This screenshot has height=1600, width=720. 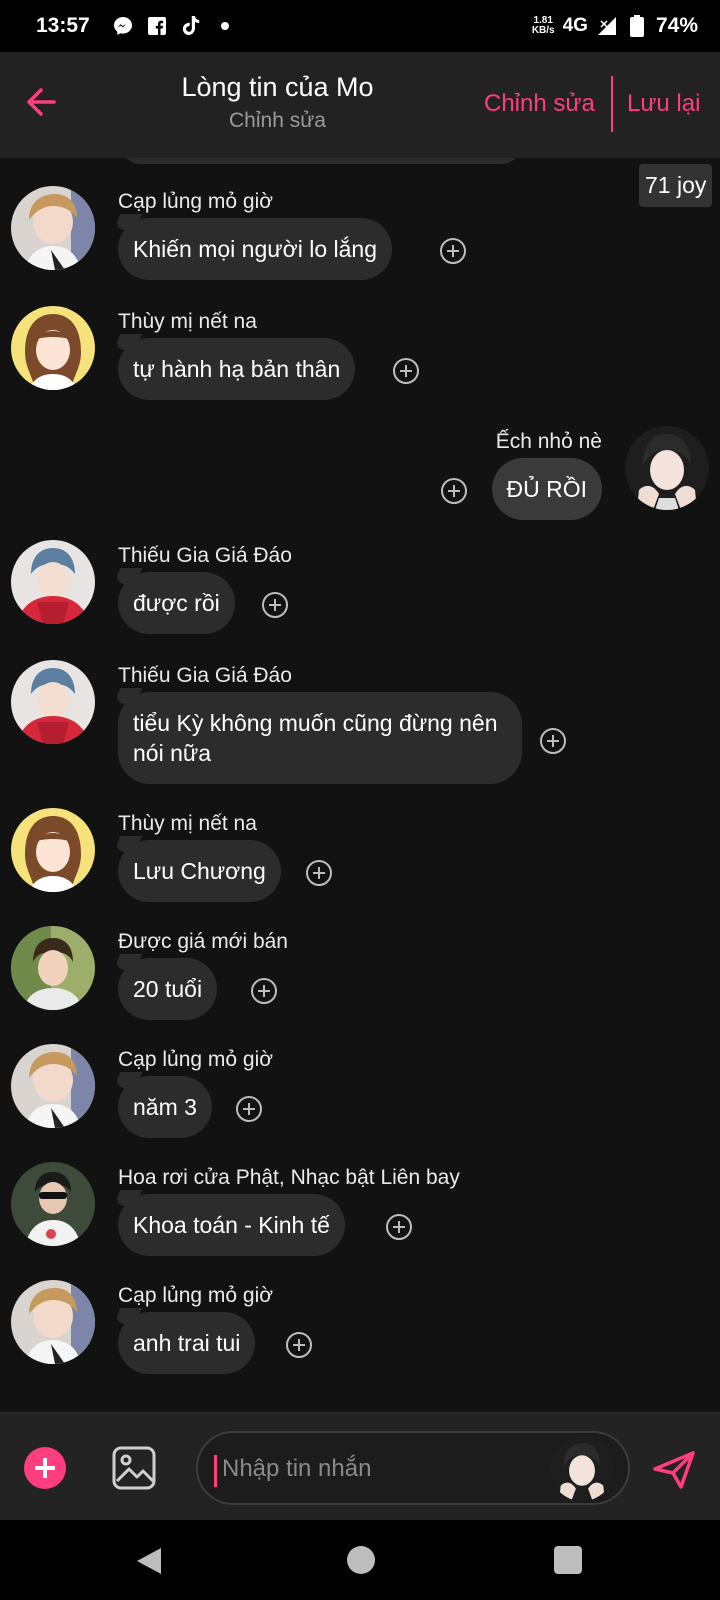 I want to click on title-block: Lòng tin của Mo Chỉnh sửa, so click(x=277, y=102).